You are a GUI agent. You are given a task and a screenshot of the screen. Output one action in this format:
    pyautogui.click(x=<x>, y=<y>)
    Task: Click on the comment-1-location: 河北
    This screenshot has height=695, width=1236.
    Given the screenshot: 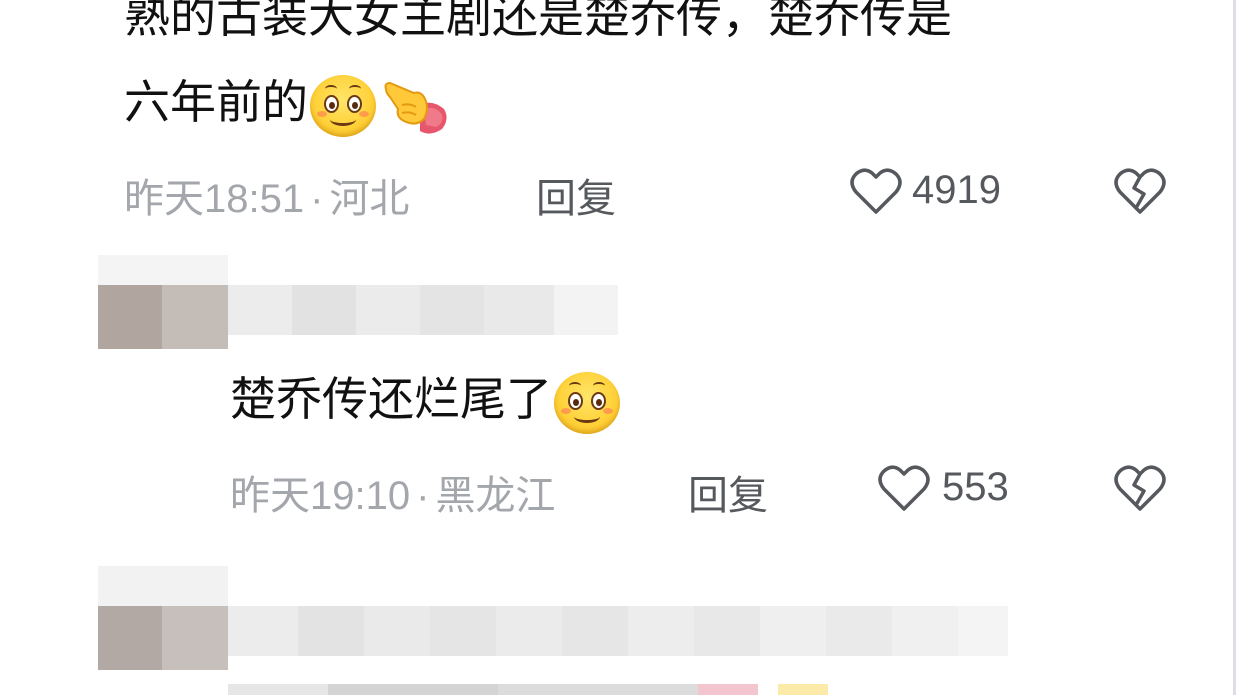 What is the action you would take?
    pyautogui.click(x=369, y=199)
    